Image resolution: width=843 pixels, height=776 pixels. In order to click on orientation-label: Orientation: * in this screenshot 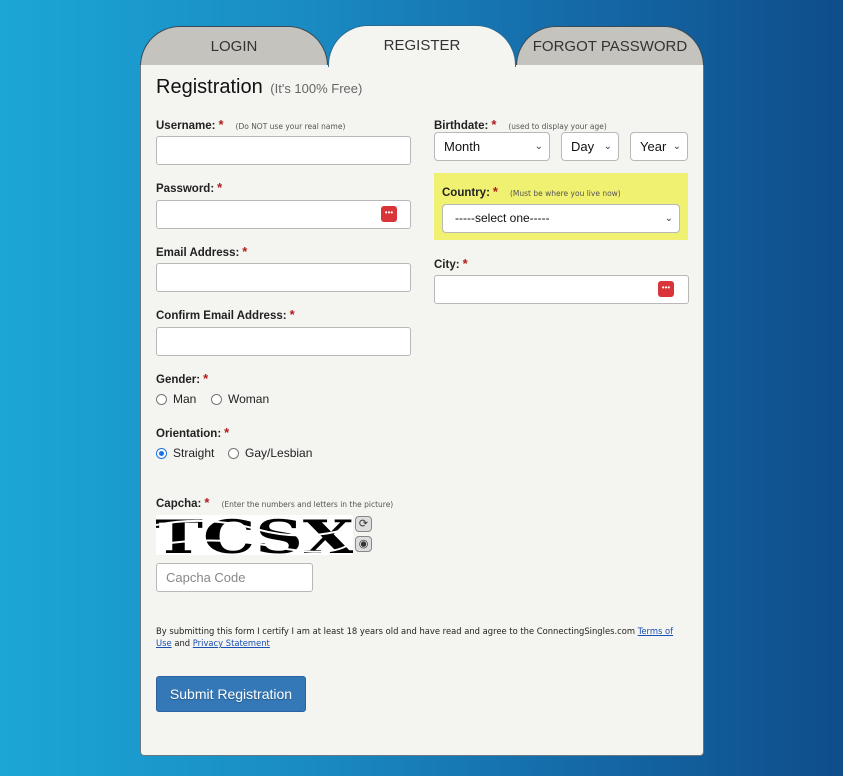, I will do `click(192, 432)`.